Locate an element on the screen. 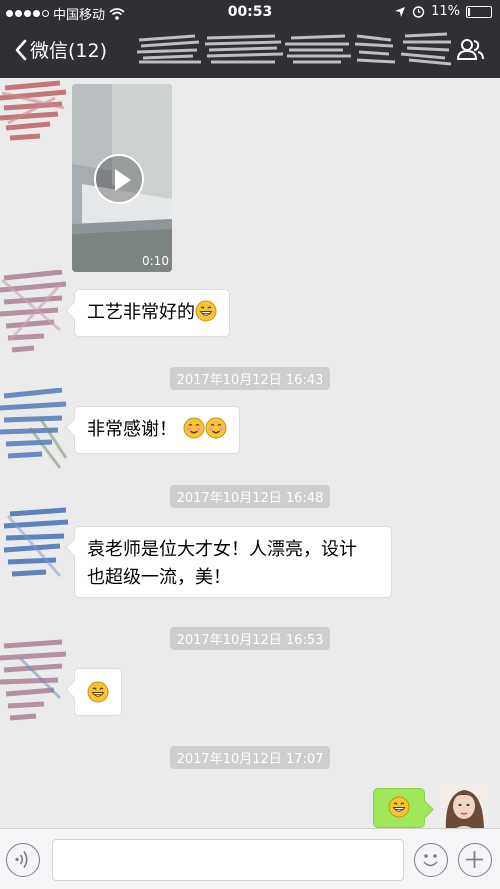  timestamp: 2017年10月12日 17:07 is located at coordinates (250, 757).